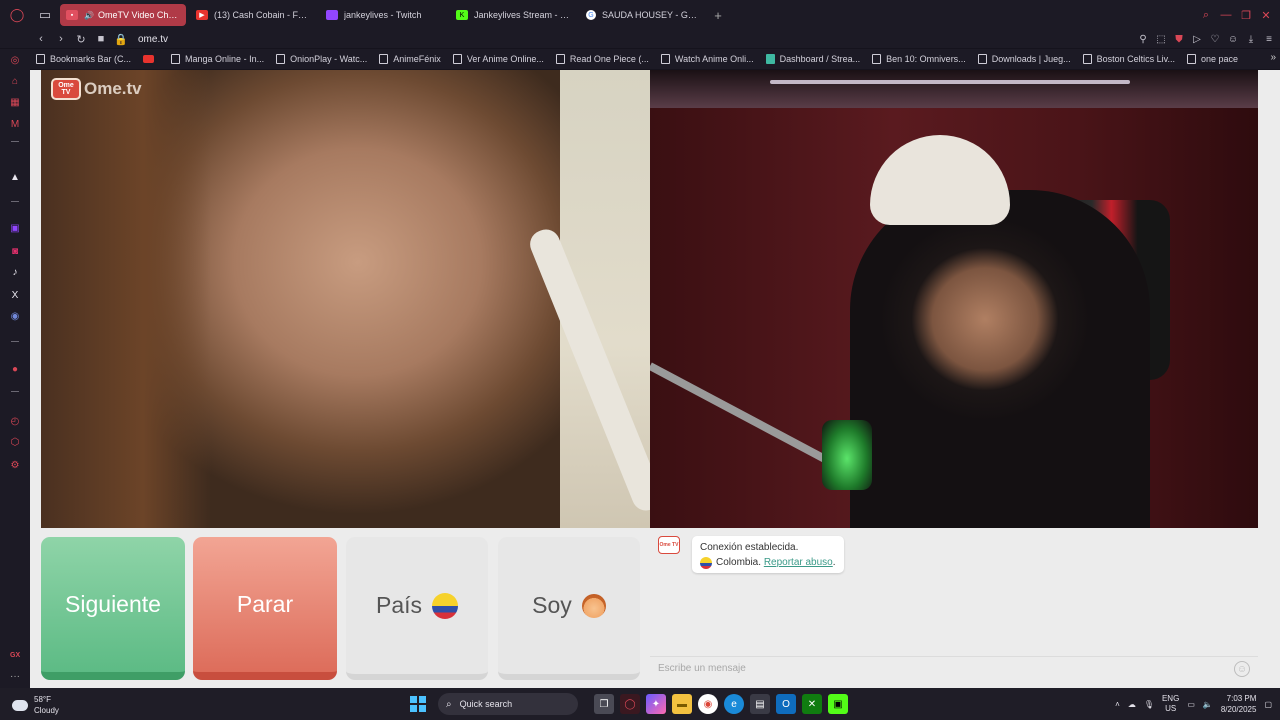 This screenshot has height=720, width=1280. What do you see at coordinates (1233, 39) in the screenshot?
I see `profile-icon: ☺` at bounding box center [1233, 39].